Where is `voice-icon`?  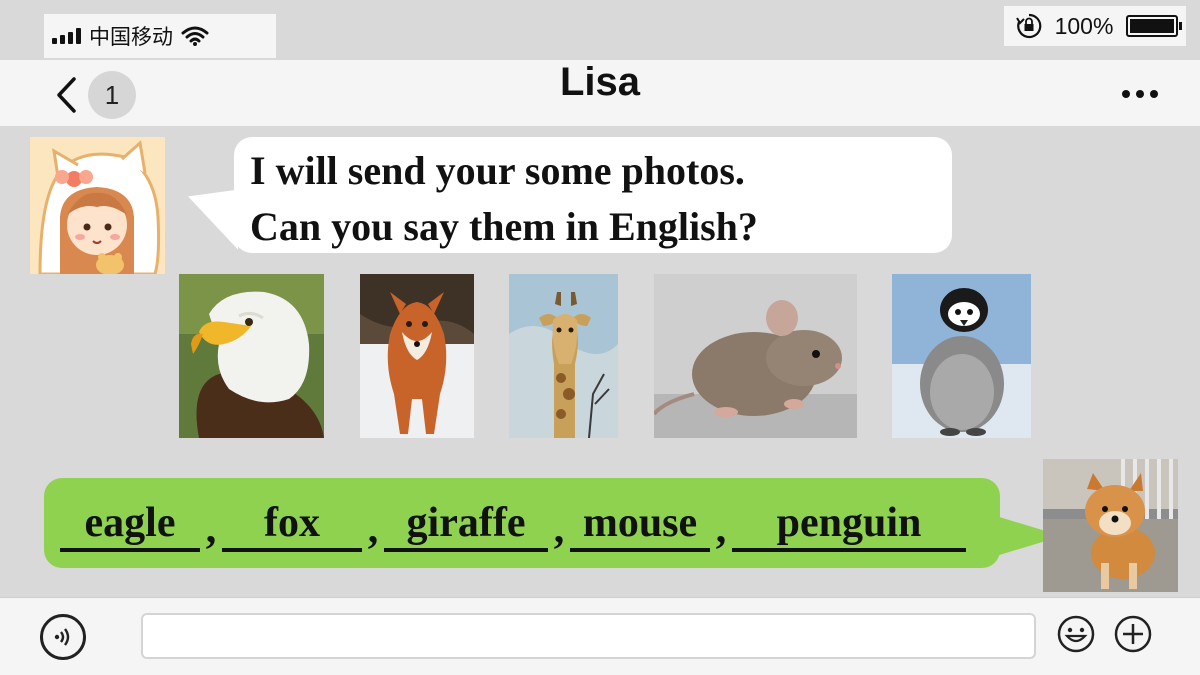
voice-icon is located at coordinates (62, 637).